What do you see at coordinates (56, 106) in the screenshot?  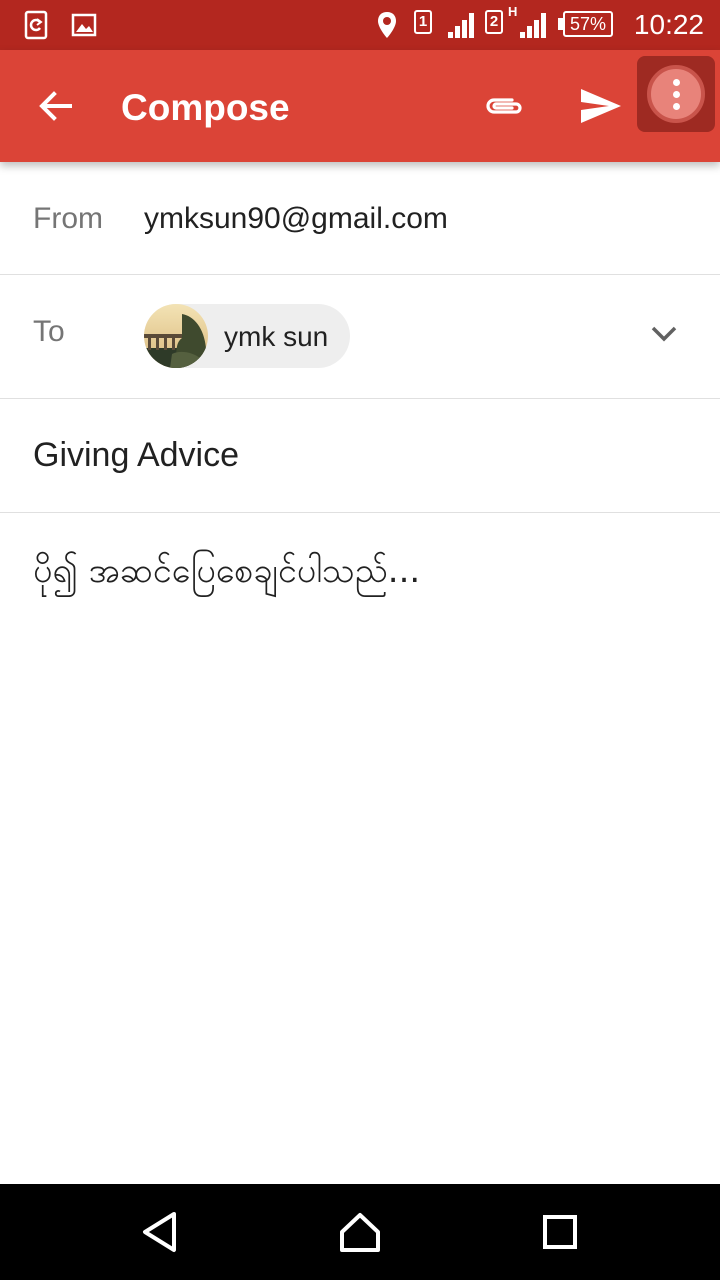 I see `back-arrow-icon` at bounding box center [56, 106].